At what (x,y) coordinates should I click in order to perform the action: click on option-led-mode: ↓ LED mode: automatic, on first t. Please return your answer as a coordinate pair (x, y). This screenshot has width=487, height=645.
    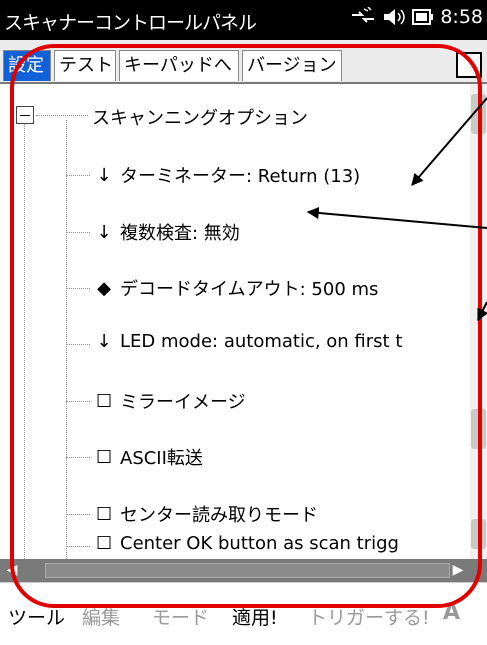
    Looking at the image, I should click on (249, 341).